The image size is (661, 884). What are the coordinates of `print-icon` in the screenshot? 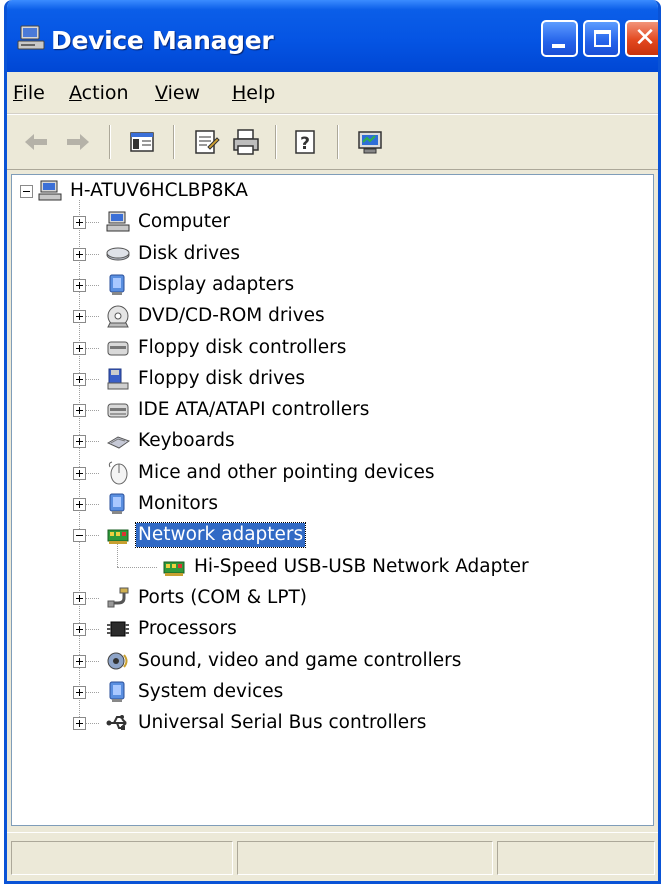 It's located at (246, 142).